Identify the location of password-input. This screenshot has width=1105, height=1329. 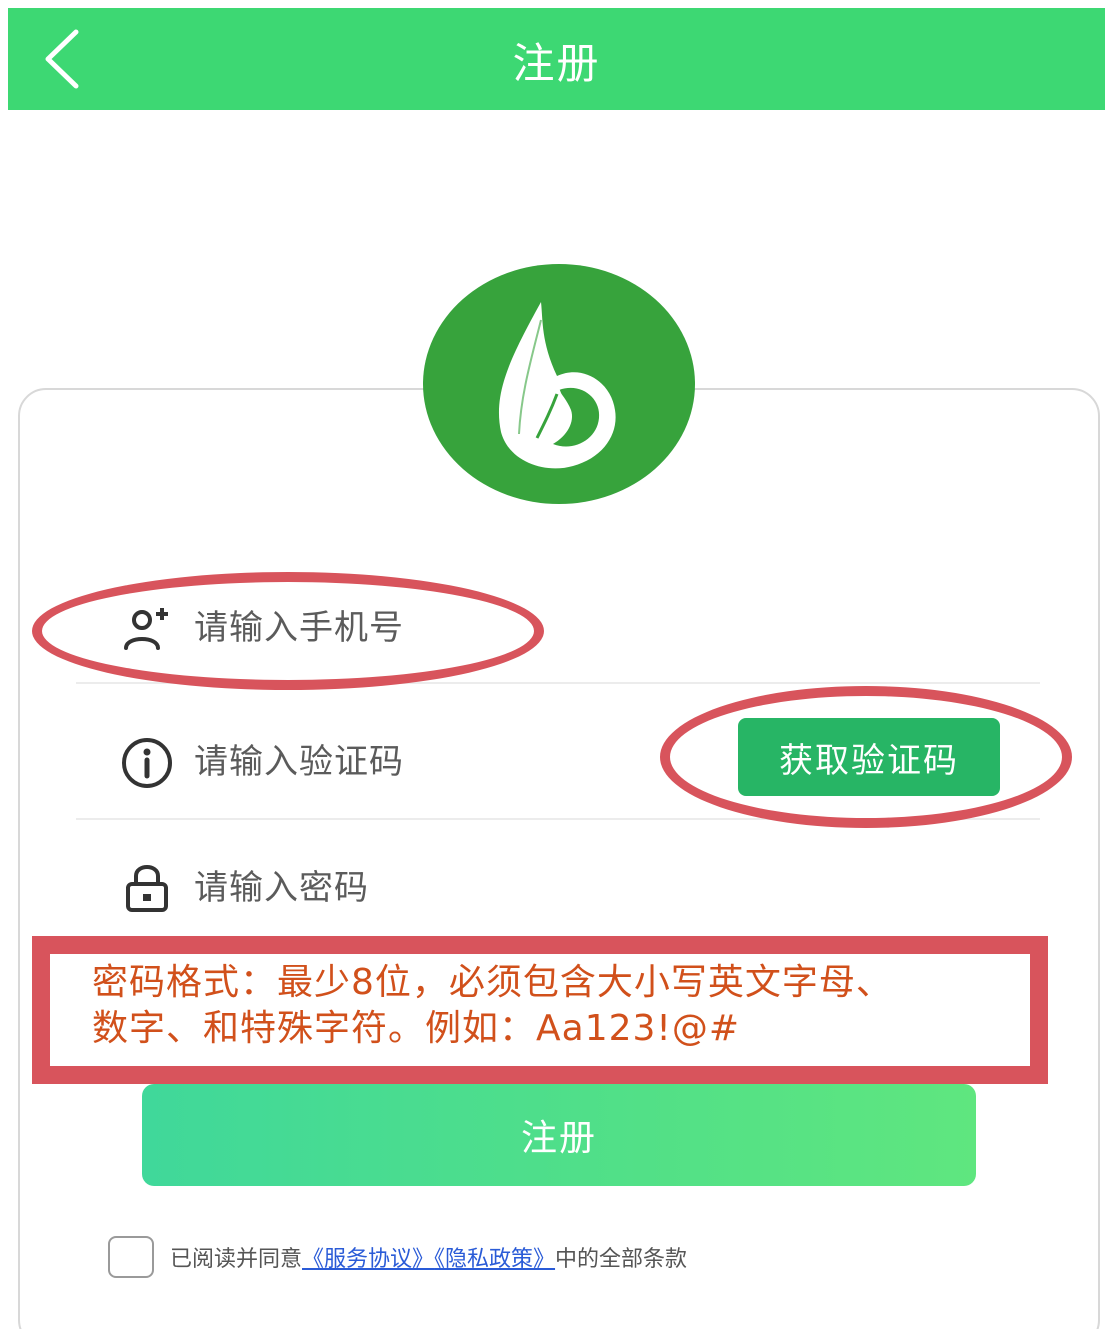
(454, 888).